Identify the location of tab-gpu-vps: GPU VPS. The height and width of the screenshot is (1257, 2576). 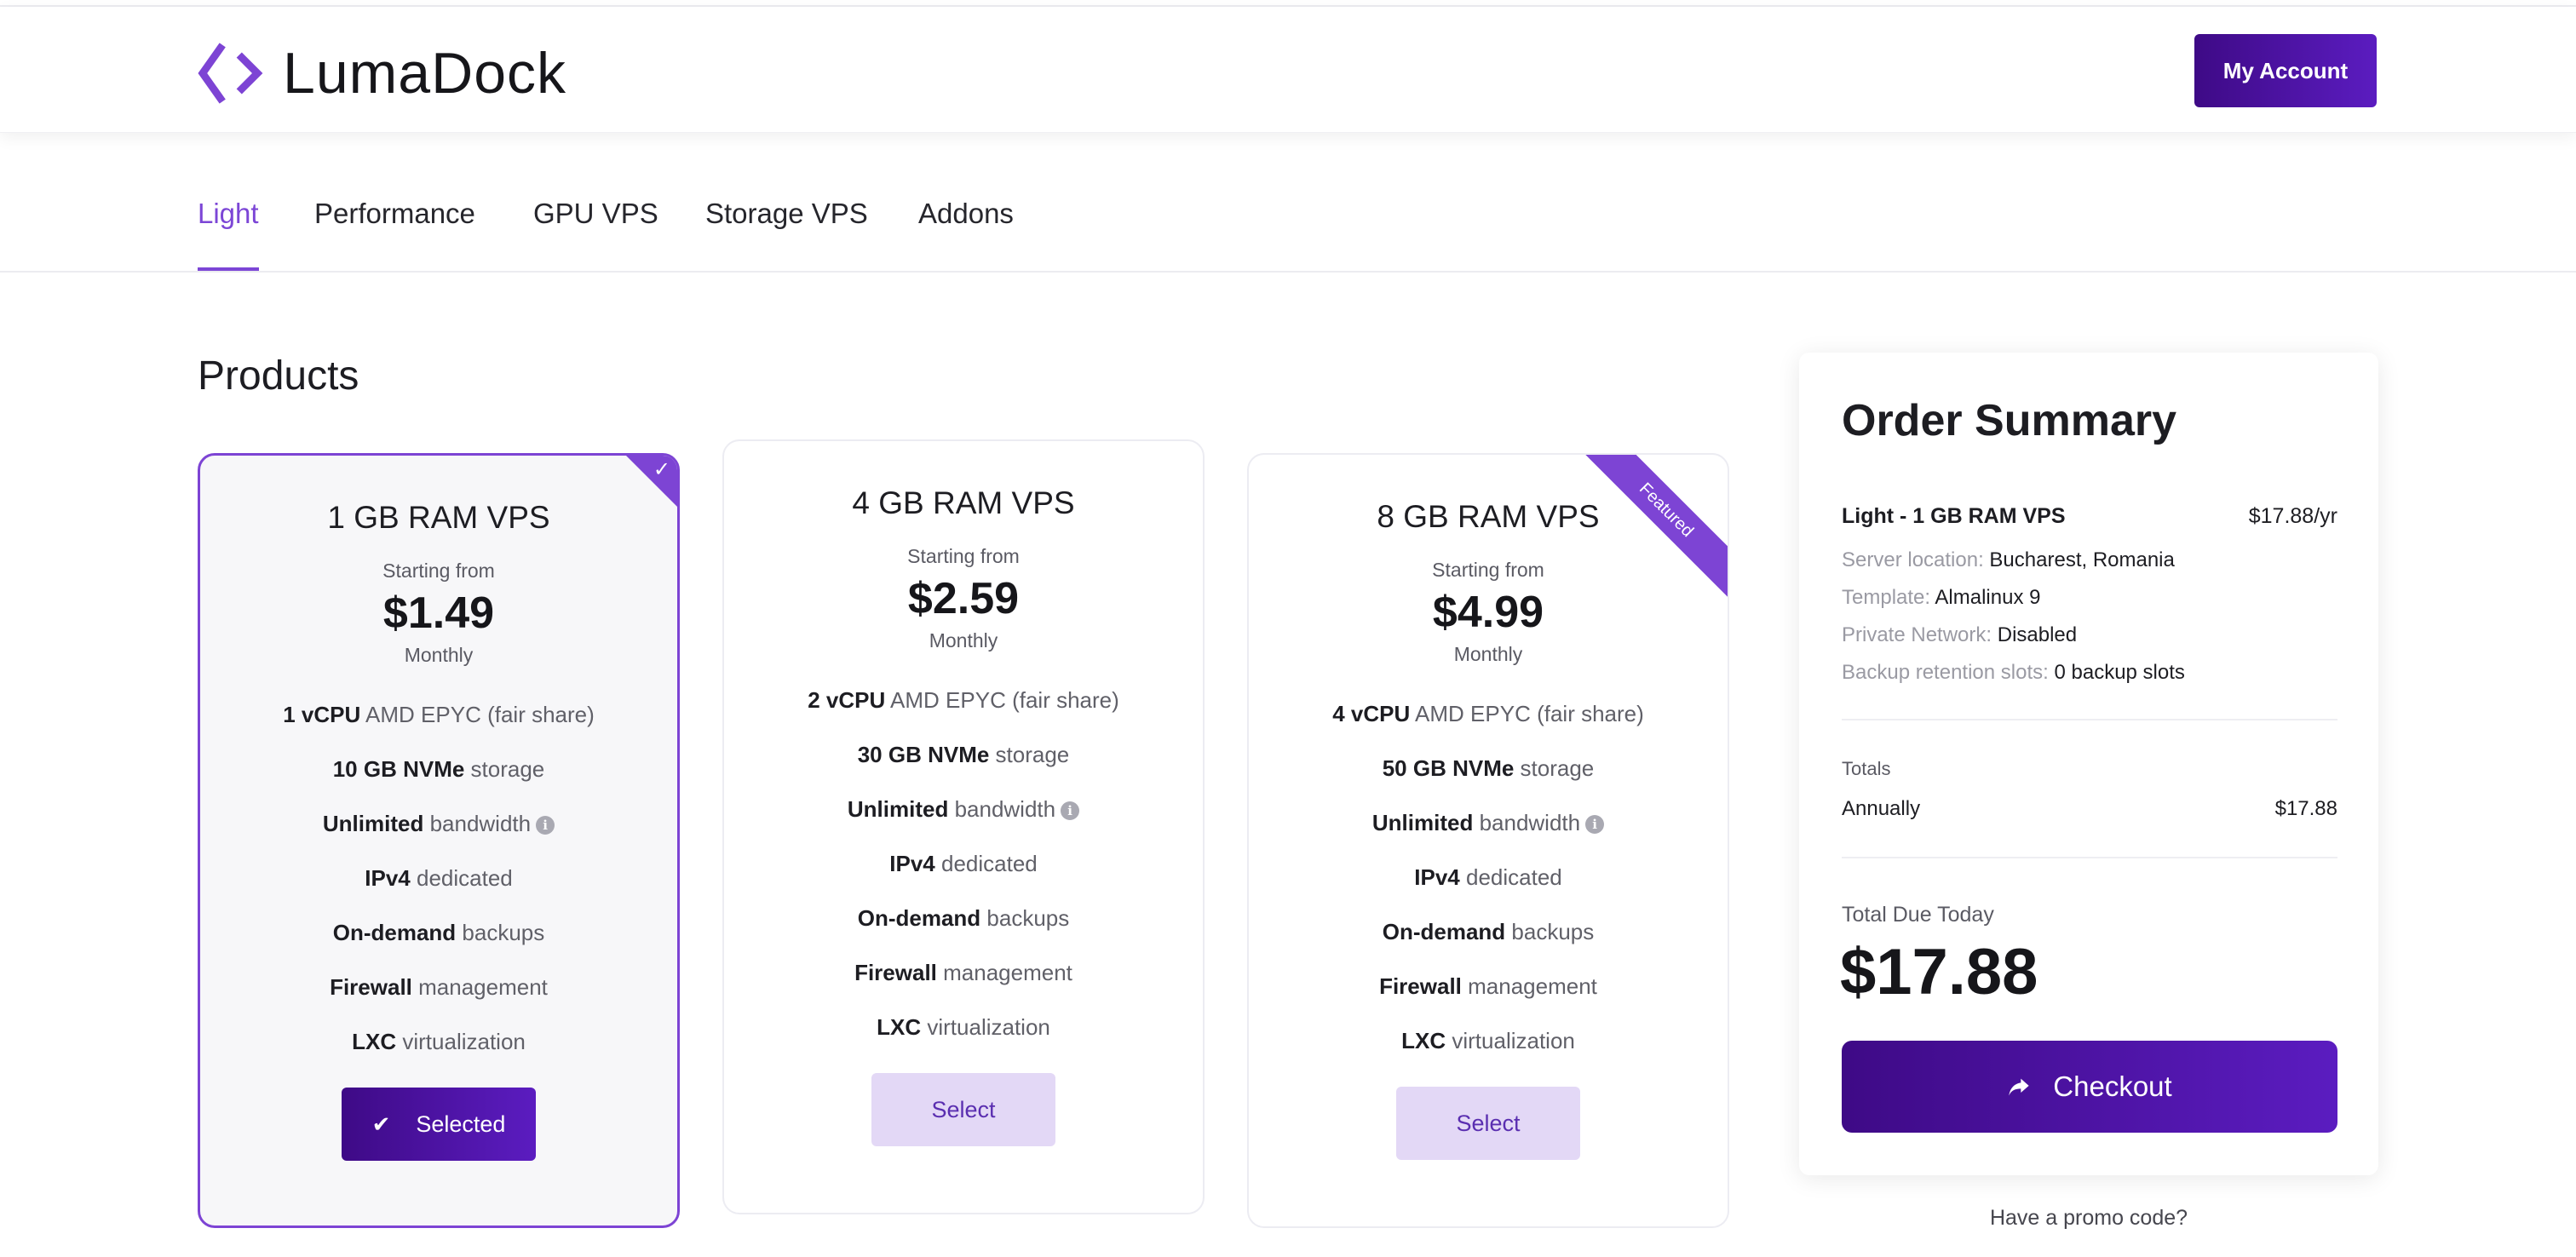
(595, 234).